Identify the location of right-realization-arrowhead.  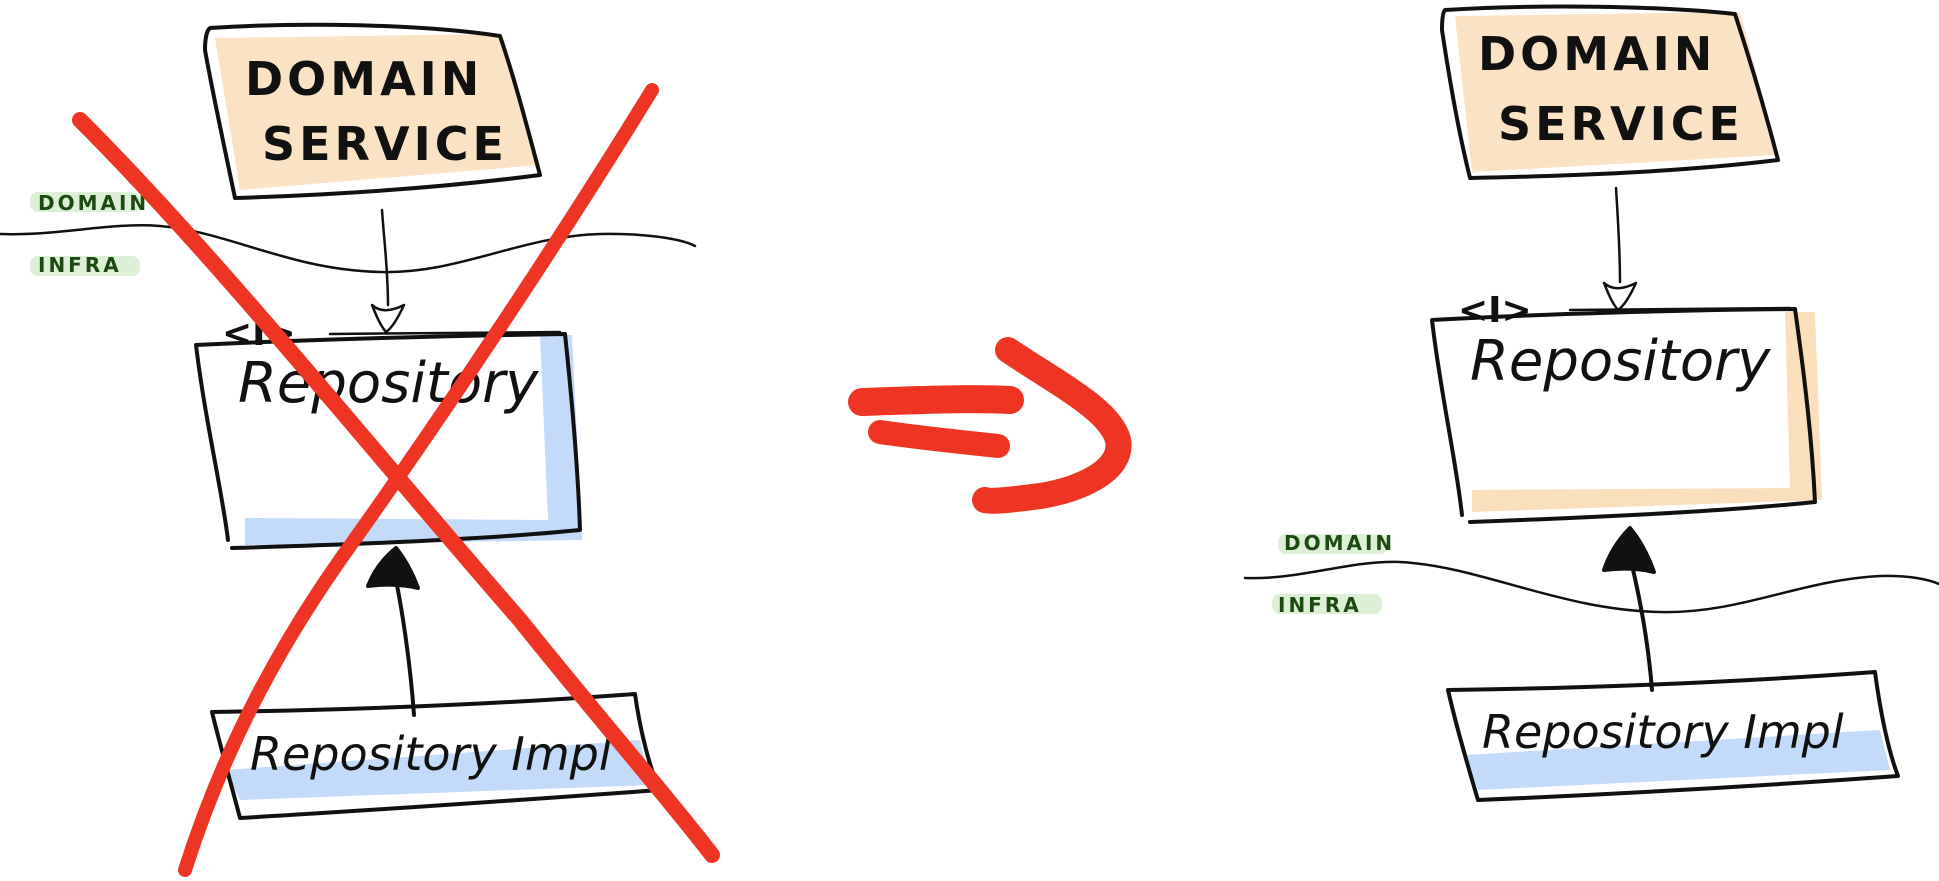
(1629, 550).